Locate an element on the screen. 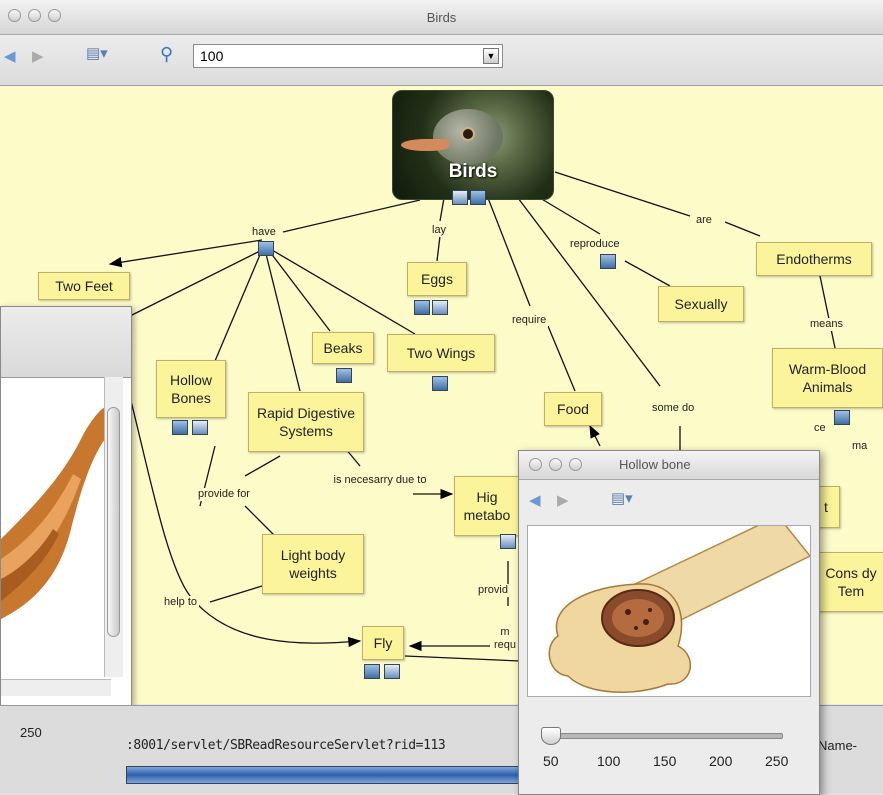 Image resolution: width=883 pixels, height=795 pixels. slider-tick: 200 is located at coordinates (721, 761).